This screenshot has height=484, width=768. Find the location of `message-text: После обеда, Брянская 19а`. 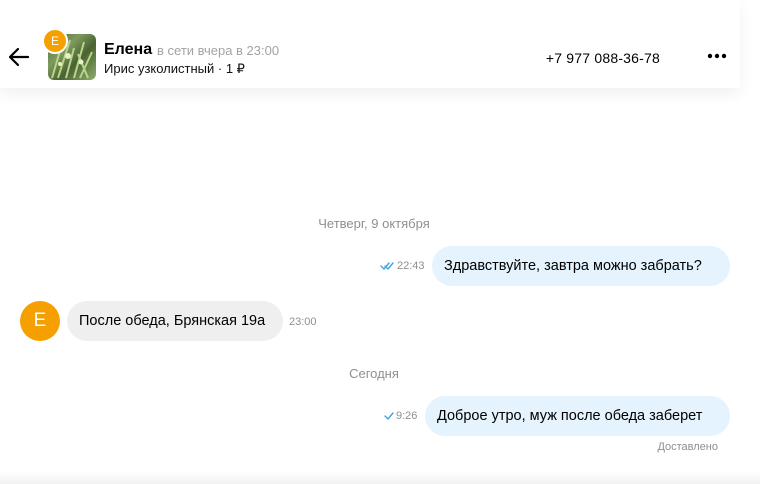

message-text: После обеда, Брянская 19а is located at coordinates (172, 321).